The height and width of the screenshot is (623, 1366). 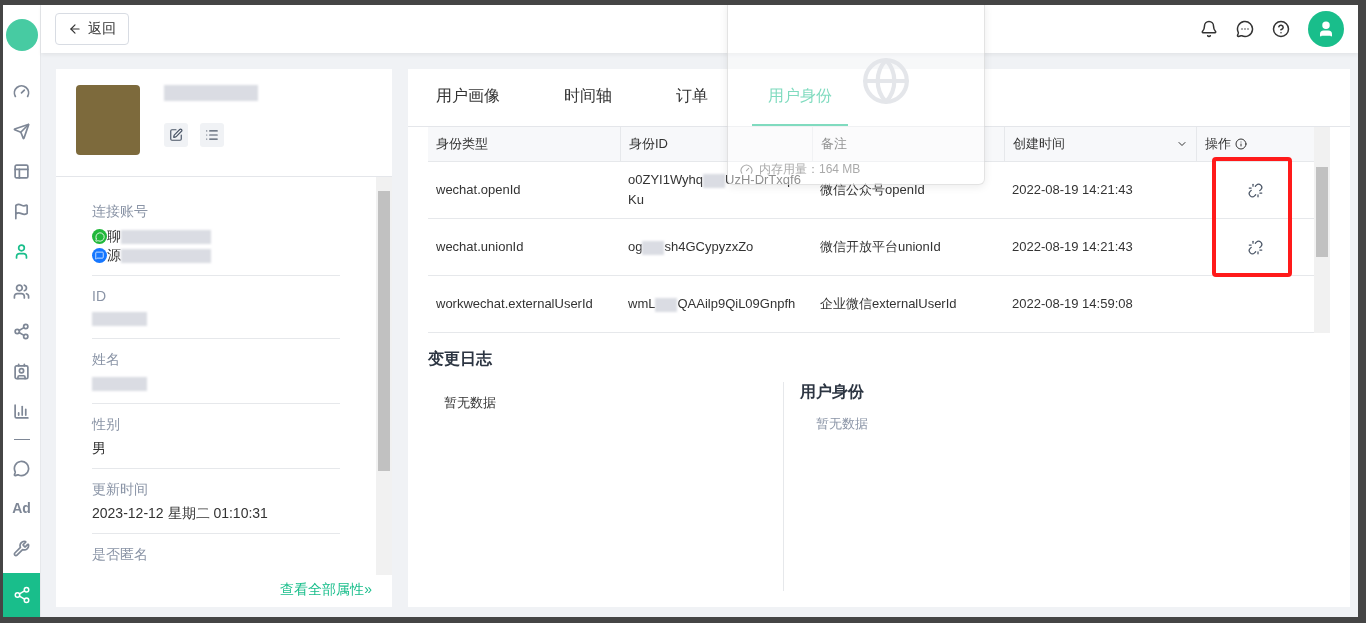 What do you see at coordinates (120, 555) in the screenshot?
I see `attribute-label: 是否匿名` at bounding box center [120, 555].